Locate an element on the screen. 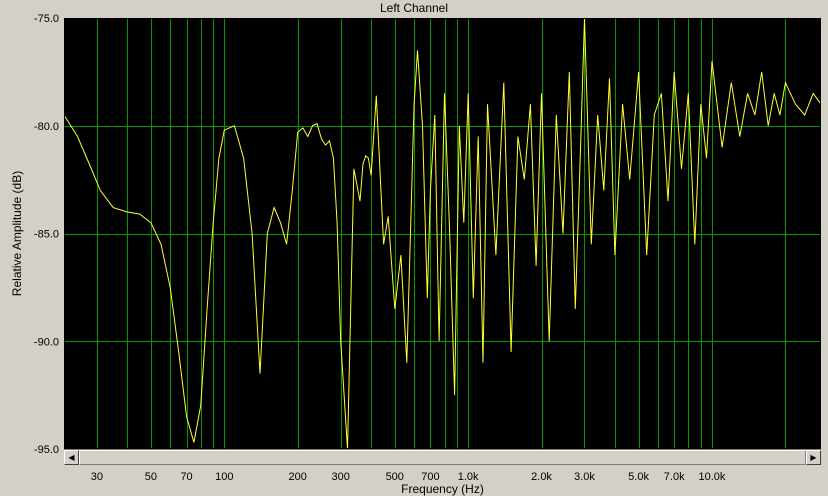 Image resolution: width=828 pixels, height=496 pixels. y-tick-label: -75.0 is located at coordinates (46, 19).